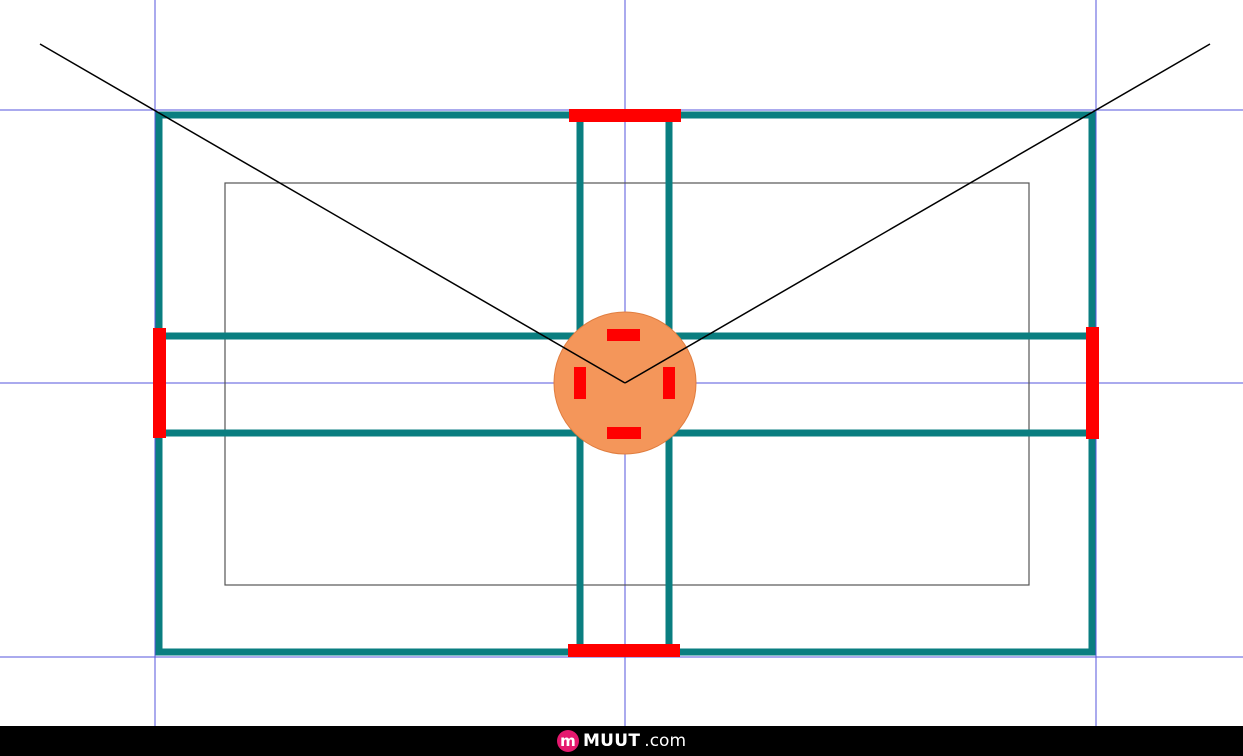 Image resolution: width=1243 pixels, height=756 pixels. What do you see at coordinates (669, 383) in the screenshot?
I see `connector-hub-right` at bounding box center [669, 383].